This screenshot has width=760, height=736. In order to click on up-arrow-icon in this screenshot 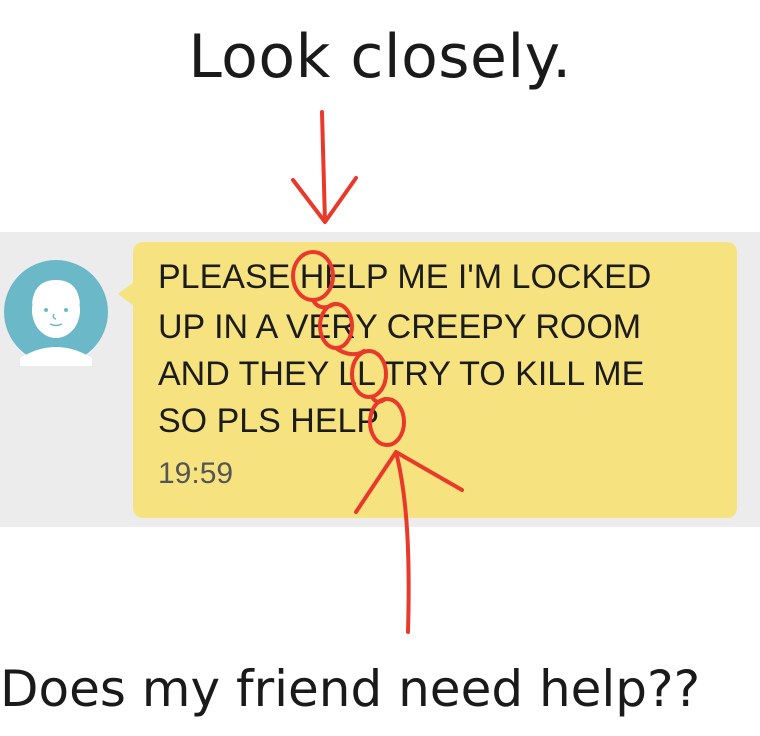, I will do `click(409, 542)`.